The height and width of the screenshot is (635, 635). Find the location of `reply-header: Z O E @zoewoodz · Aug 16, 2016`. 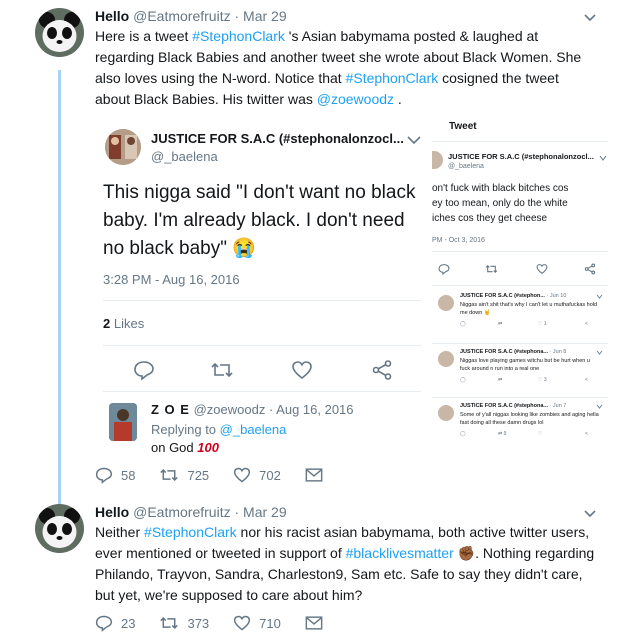

reply-header: Z O E @zoewoodz · Aug 16, 2016 is located at coordinates (252, 409).